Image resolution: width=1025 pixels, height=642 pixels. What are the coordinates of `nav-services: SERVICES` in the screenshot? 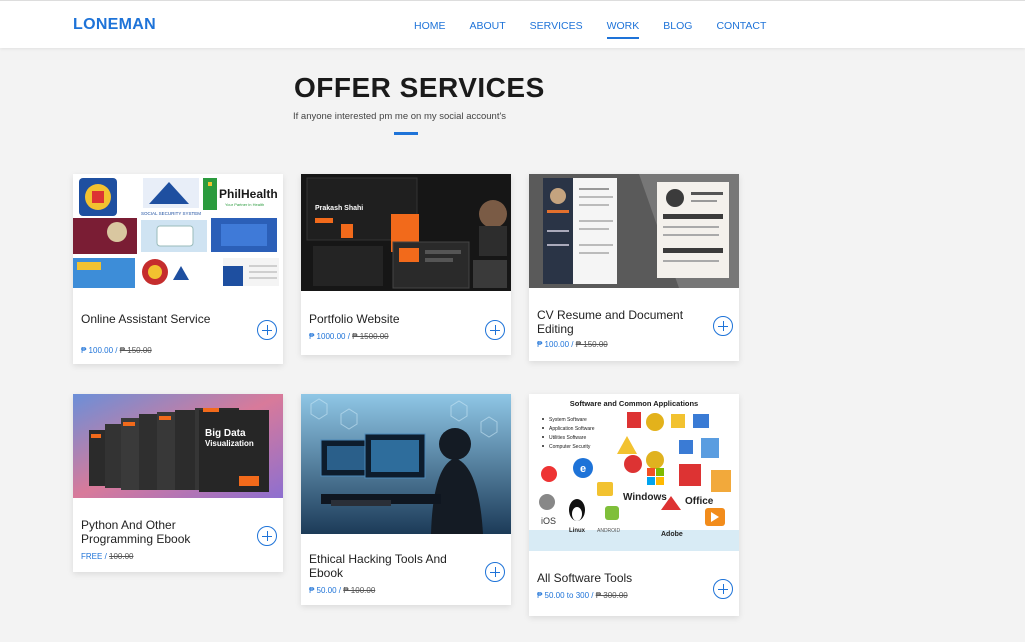 It's located at (556, 28).